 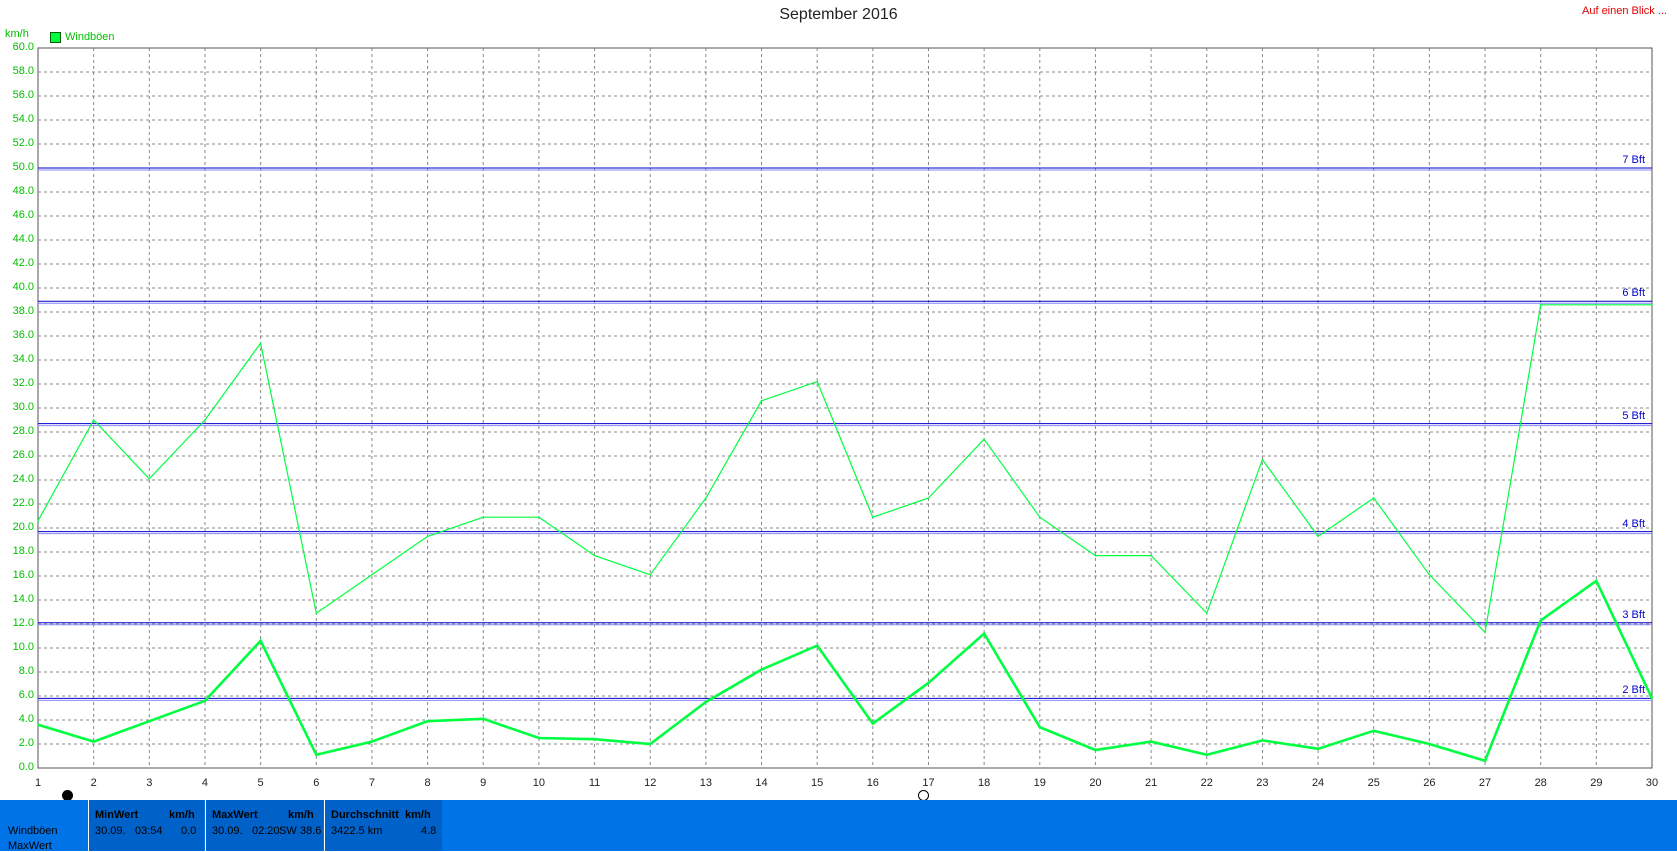 I want to click on y-tick-label: 30.0, so click(x=23, y=407).